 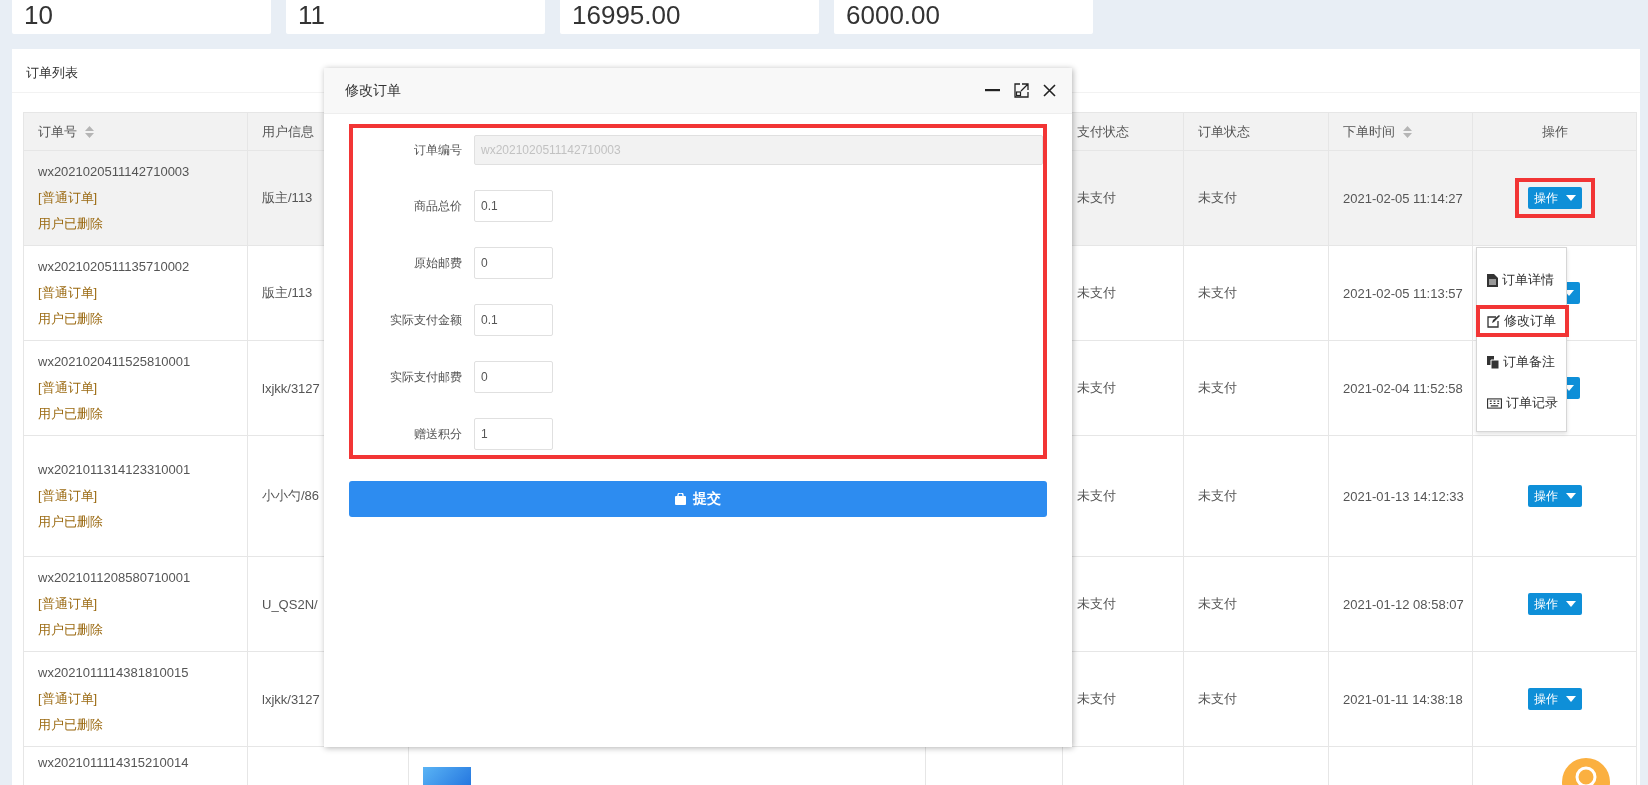 I want to click on column-header: 支付状态, so click(x=1103, y=131).